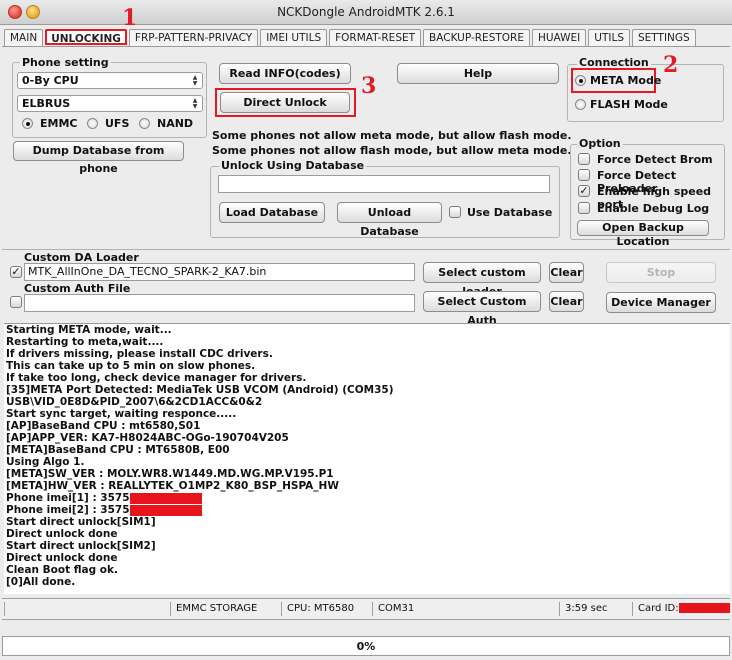  Describe the element at coordinates (27, 123) in the screenshot. I see `radio-emmc` at that location.